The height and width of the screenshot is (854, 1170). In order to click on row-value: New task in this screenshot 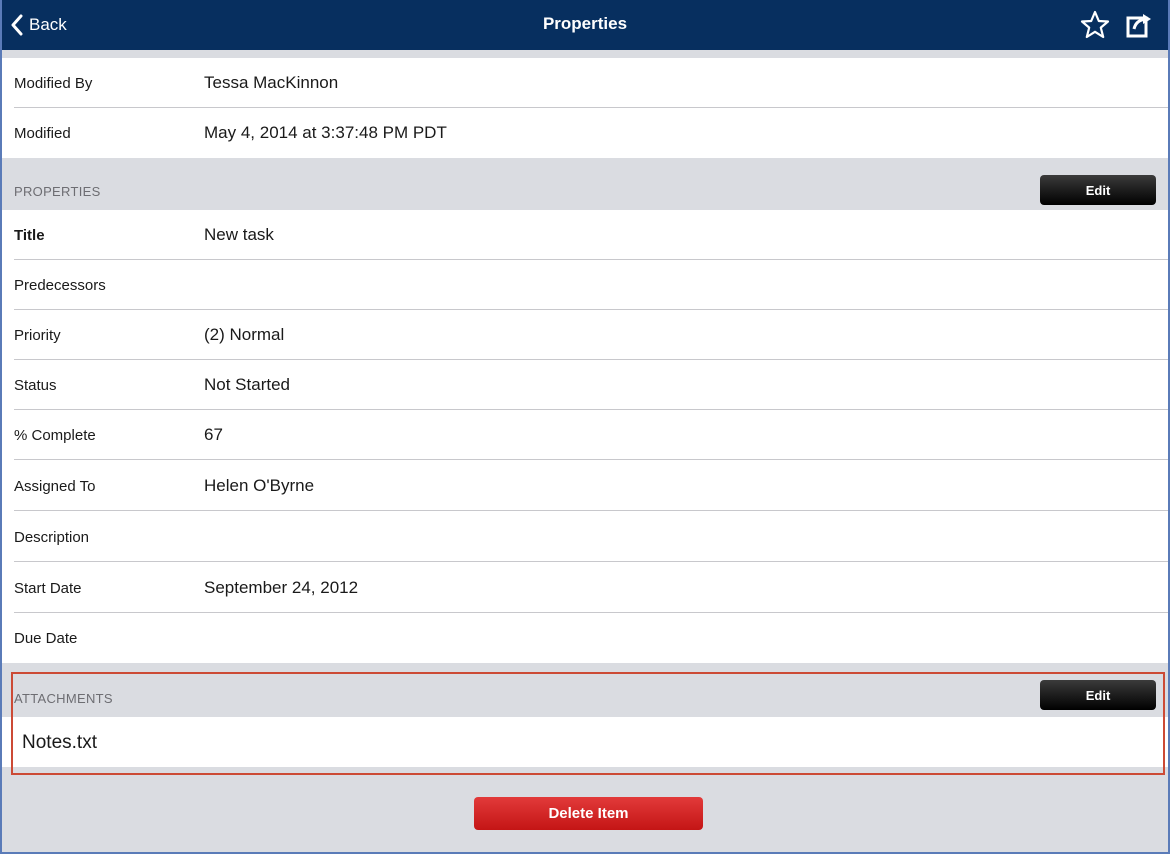, I will do `click(239, 234)`.